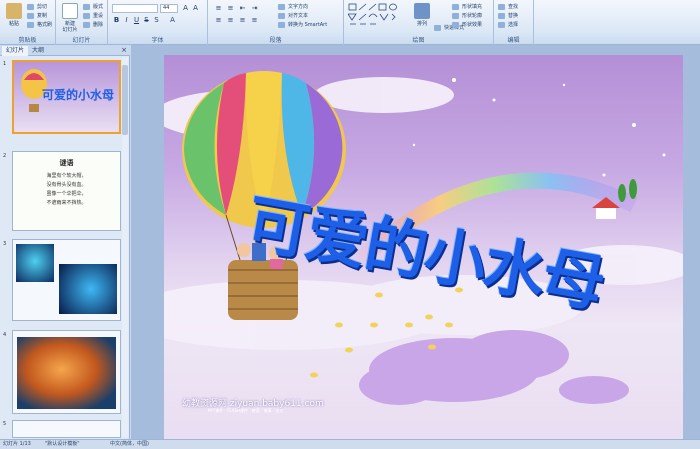 This screenshot has height=449, width=700. I want to click on slide-thumbnail-1: 可爱的小水母, so click(66, 97).